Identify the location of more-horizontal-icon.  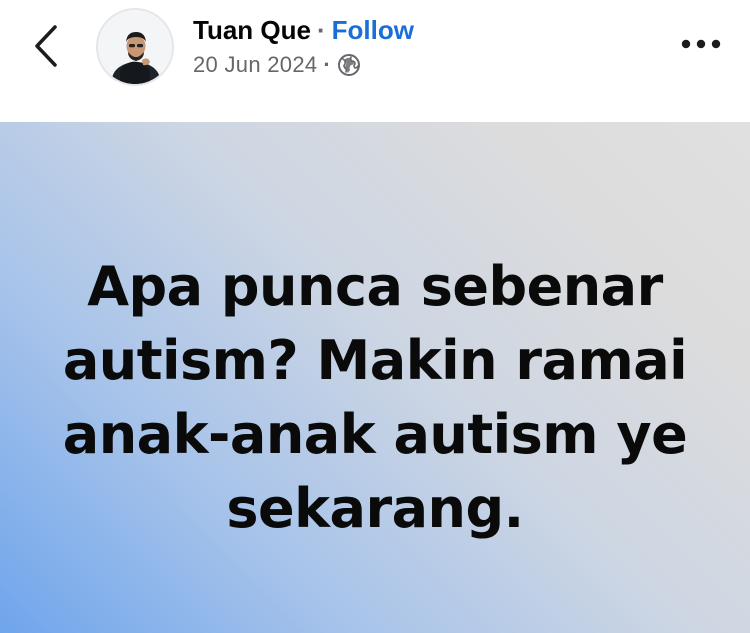
(701, 44).